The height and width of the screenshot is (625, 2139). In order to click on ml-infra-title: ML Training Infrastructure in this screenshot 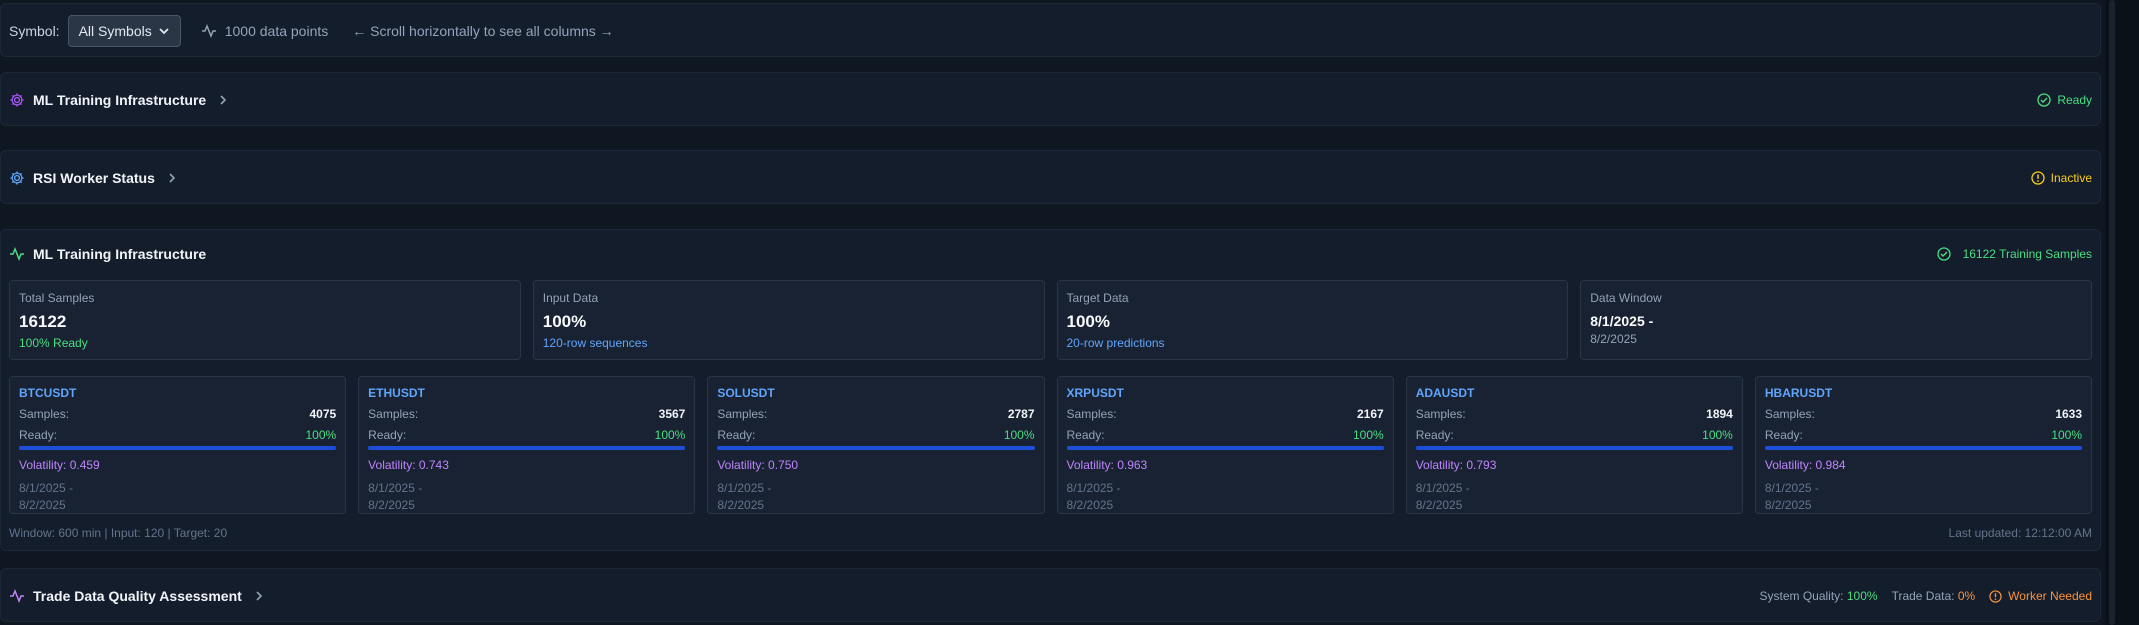, I will do `click(120, 100)`.